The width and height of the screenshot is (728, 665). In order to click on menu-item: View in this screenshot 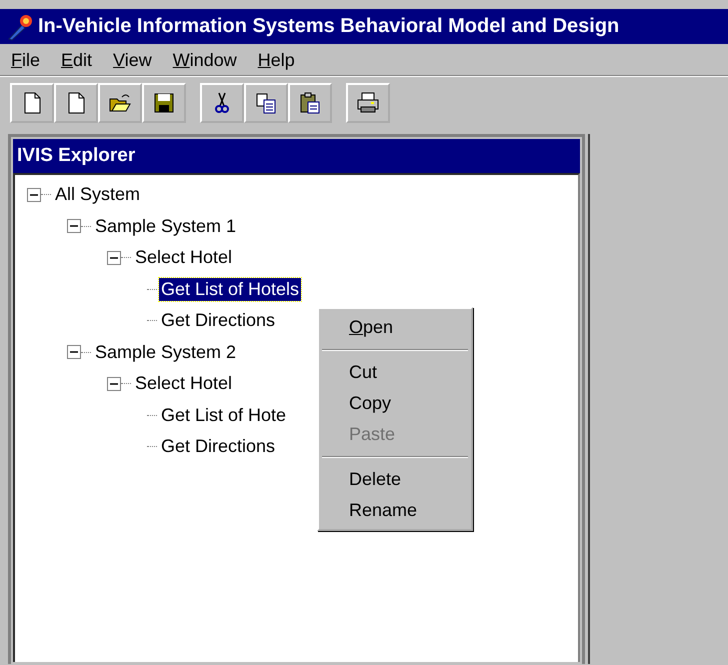, I will do `click(132, 62)`.